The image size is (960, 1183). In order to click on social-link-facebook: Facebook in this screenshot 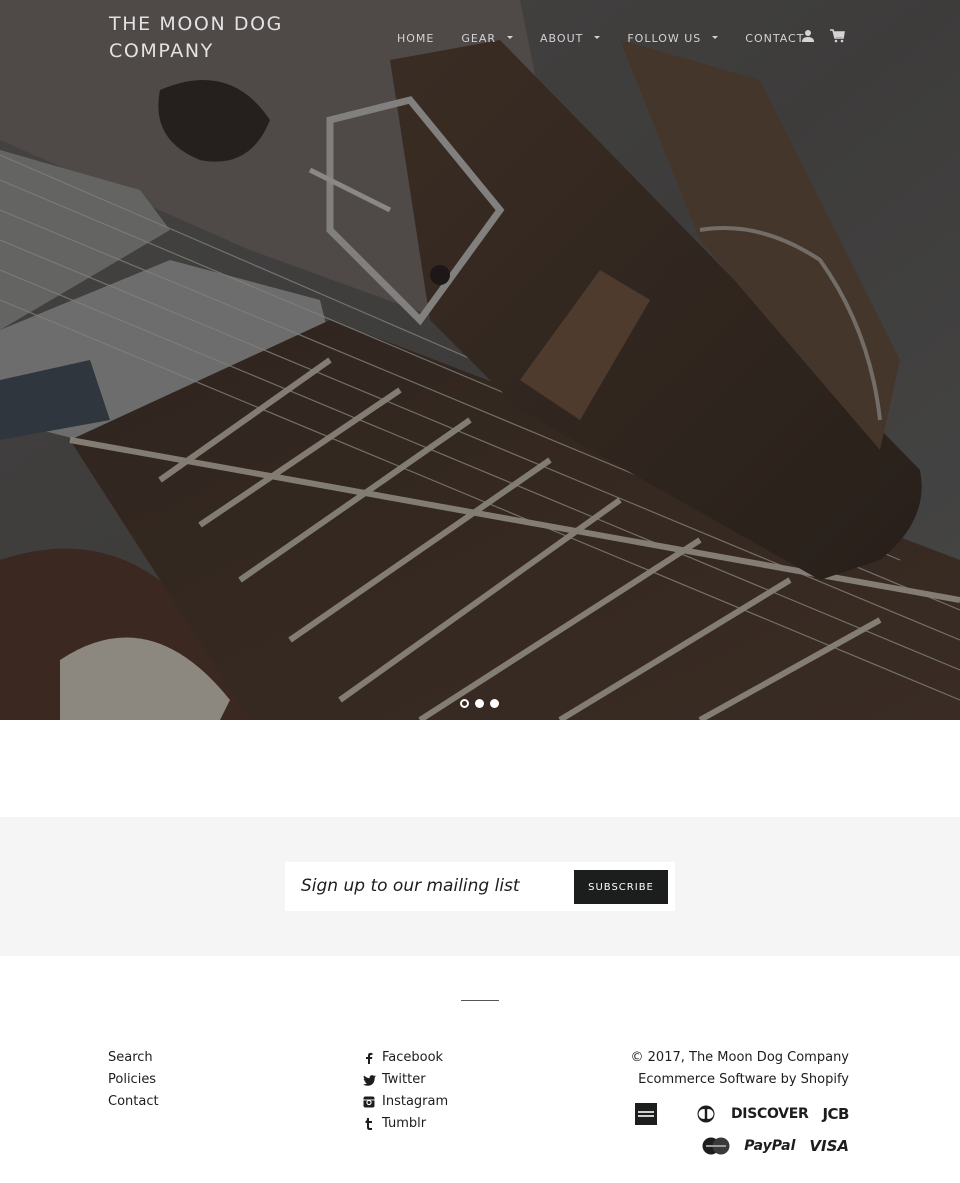, I will do `click(405, 1058)`.